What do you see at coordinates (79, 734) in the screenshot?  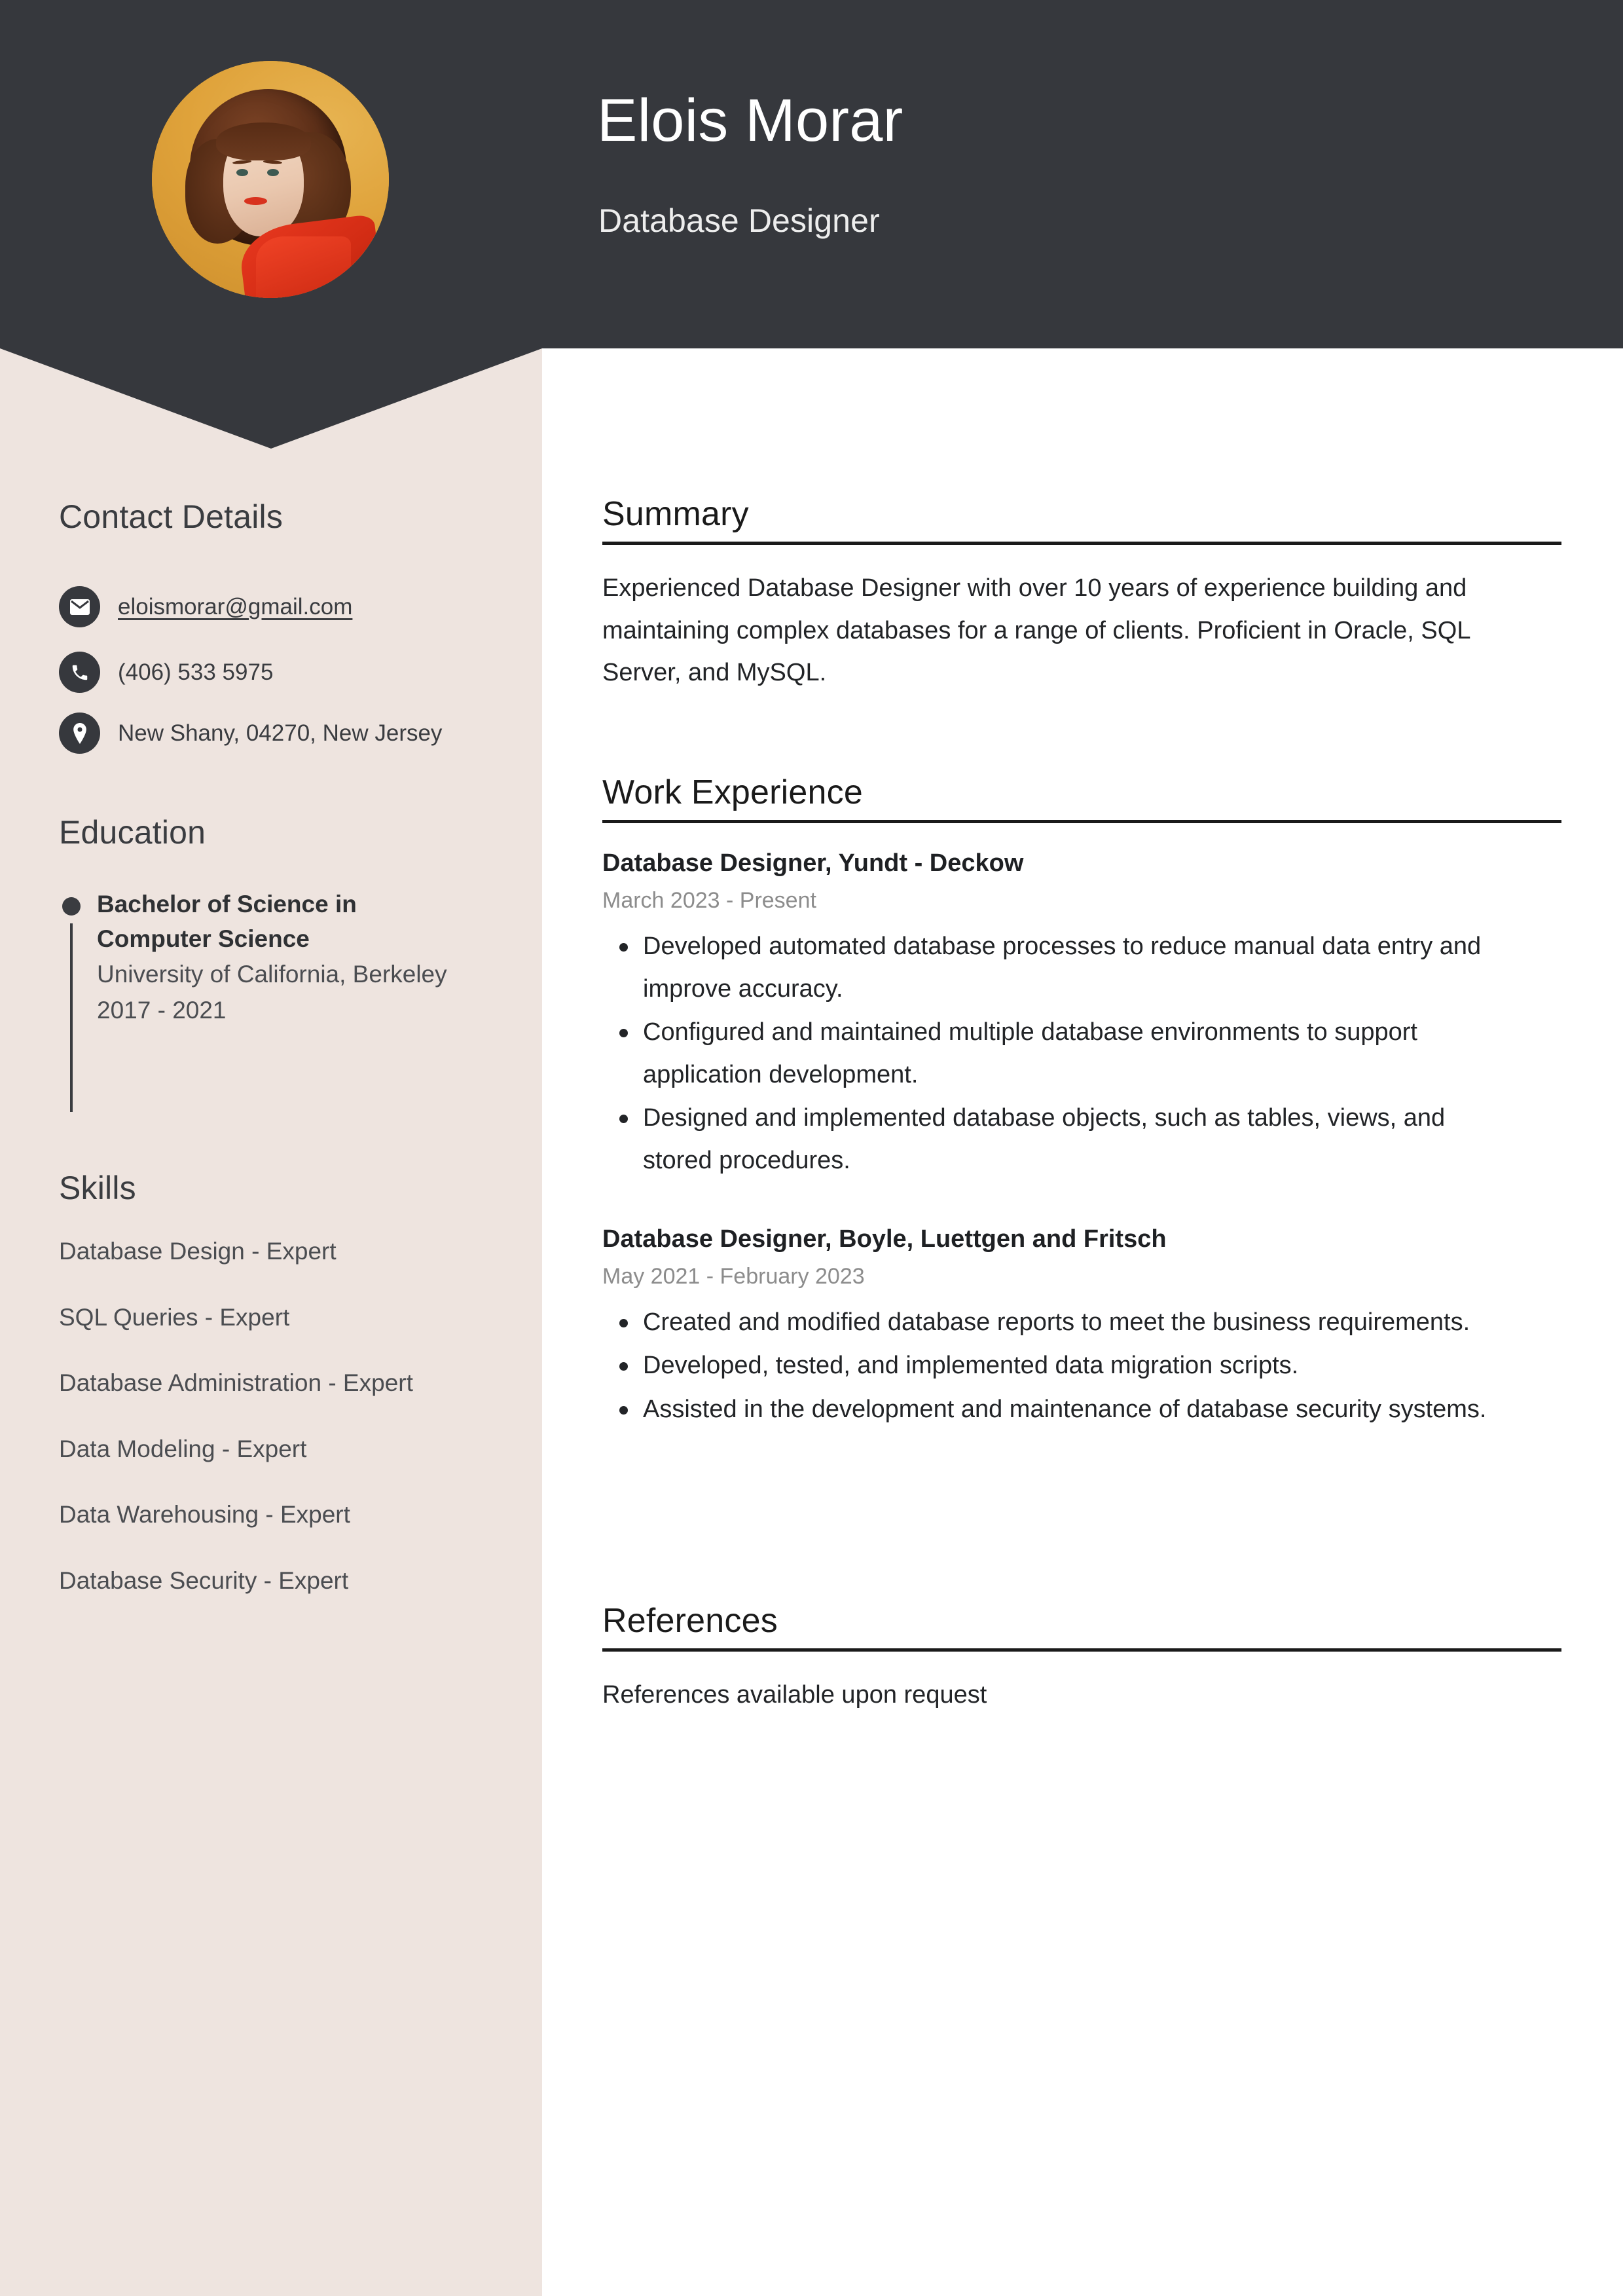 I see `location-pin-icon` at bounding box center [79, 734].